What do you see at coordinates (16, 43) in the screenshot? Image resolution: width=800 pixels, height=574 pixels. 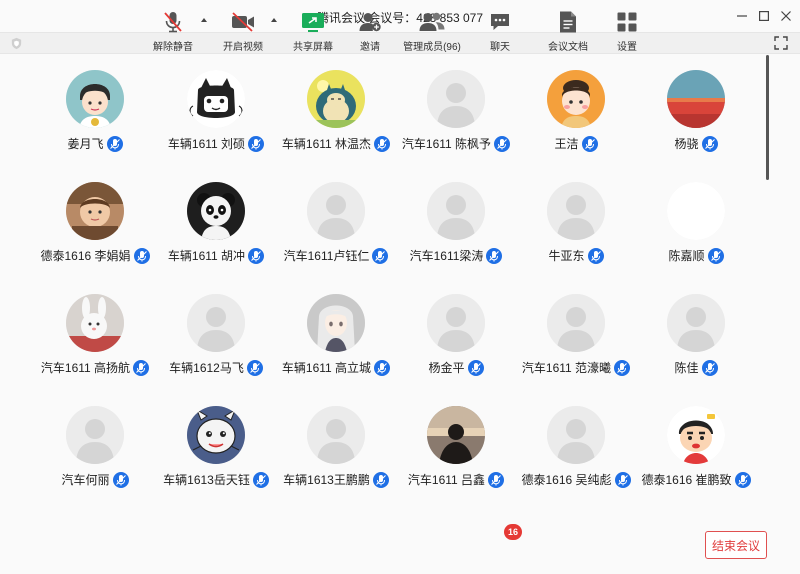 I see `shield-icon` at bounding box center [16, 43].